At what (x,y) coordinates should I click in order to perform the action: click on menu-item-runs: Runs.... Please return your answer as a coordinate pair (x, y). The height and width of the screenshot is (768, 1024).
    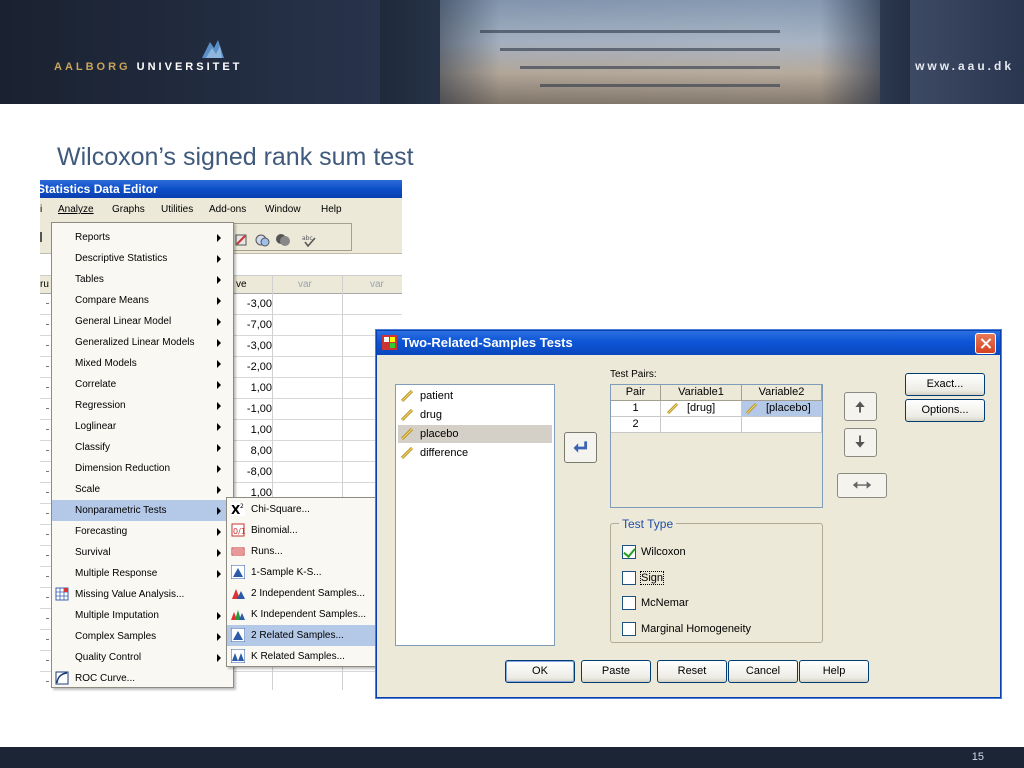
    Looking at the image, I should click on (301, 551).